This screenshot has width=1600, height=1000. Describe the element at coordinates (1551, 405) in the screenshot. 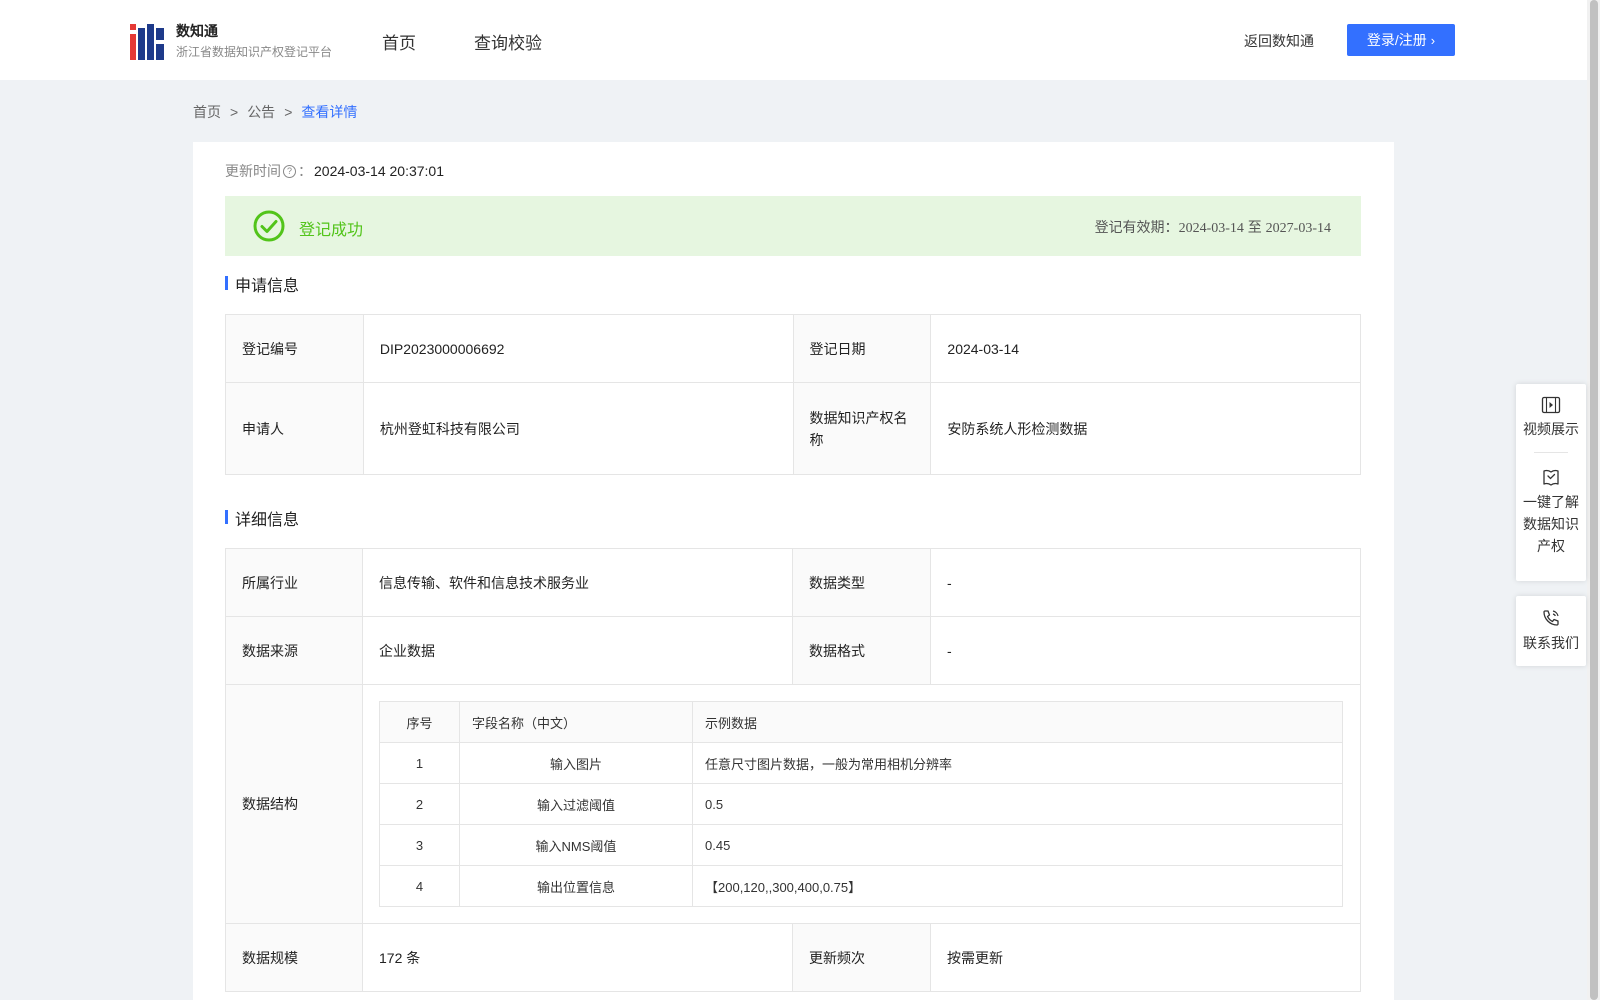

I see `video-icon` at that location.